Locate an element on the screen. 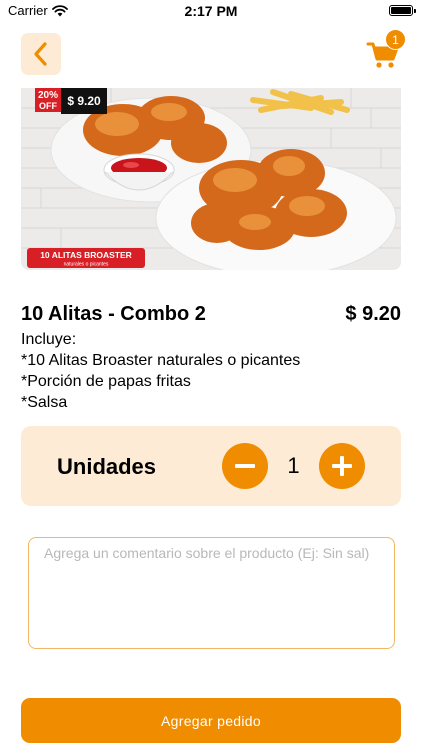 The height and width of the screenshot is (750, 422). product-title: 10 Alitas - Combo 2 is located at coordinates (113, 314).